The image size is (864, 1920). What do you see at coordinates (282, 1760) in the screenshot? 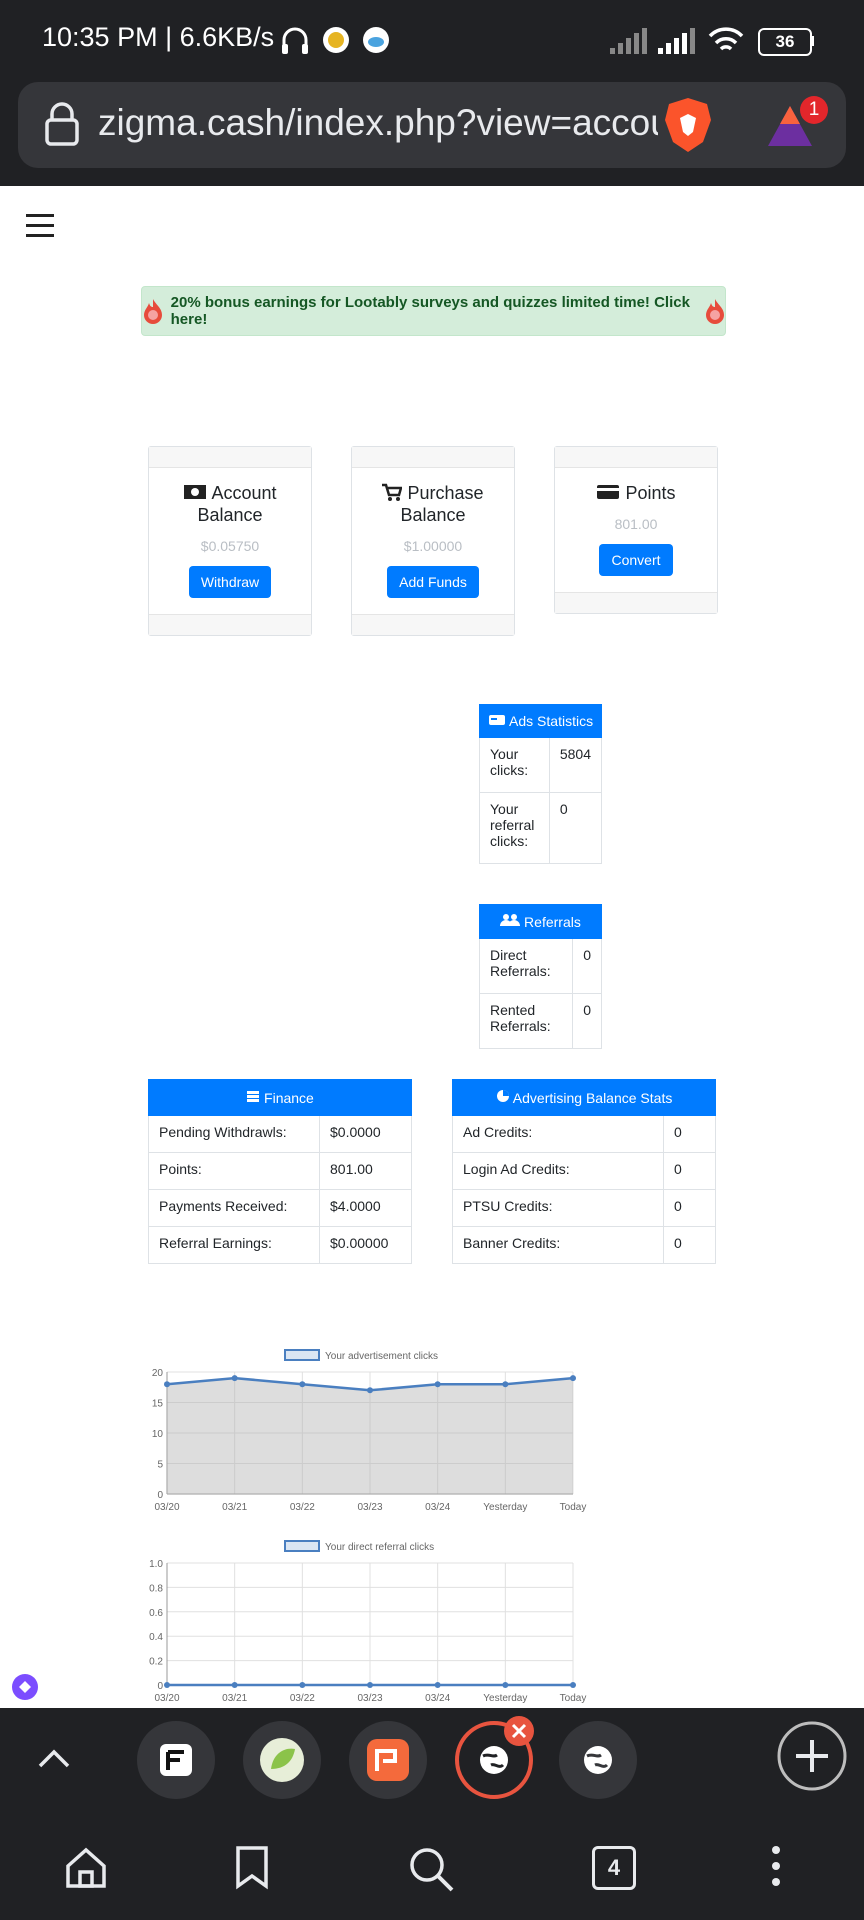
I see `tab-leaf-site` at bounding box center [282, 1760].